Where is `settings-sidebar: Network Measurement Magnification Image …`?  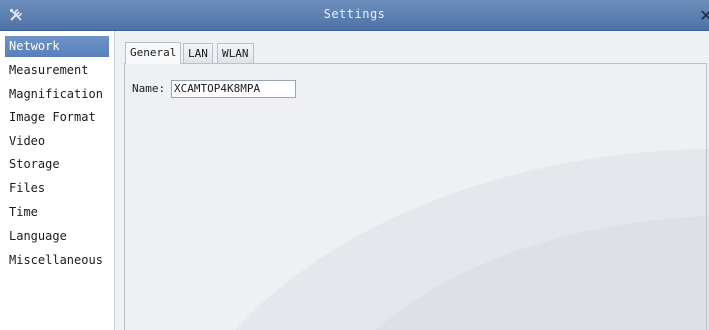 settings-sidebar: Network Measurement Magnification Image … is located at coordinates (57, 180).